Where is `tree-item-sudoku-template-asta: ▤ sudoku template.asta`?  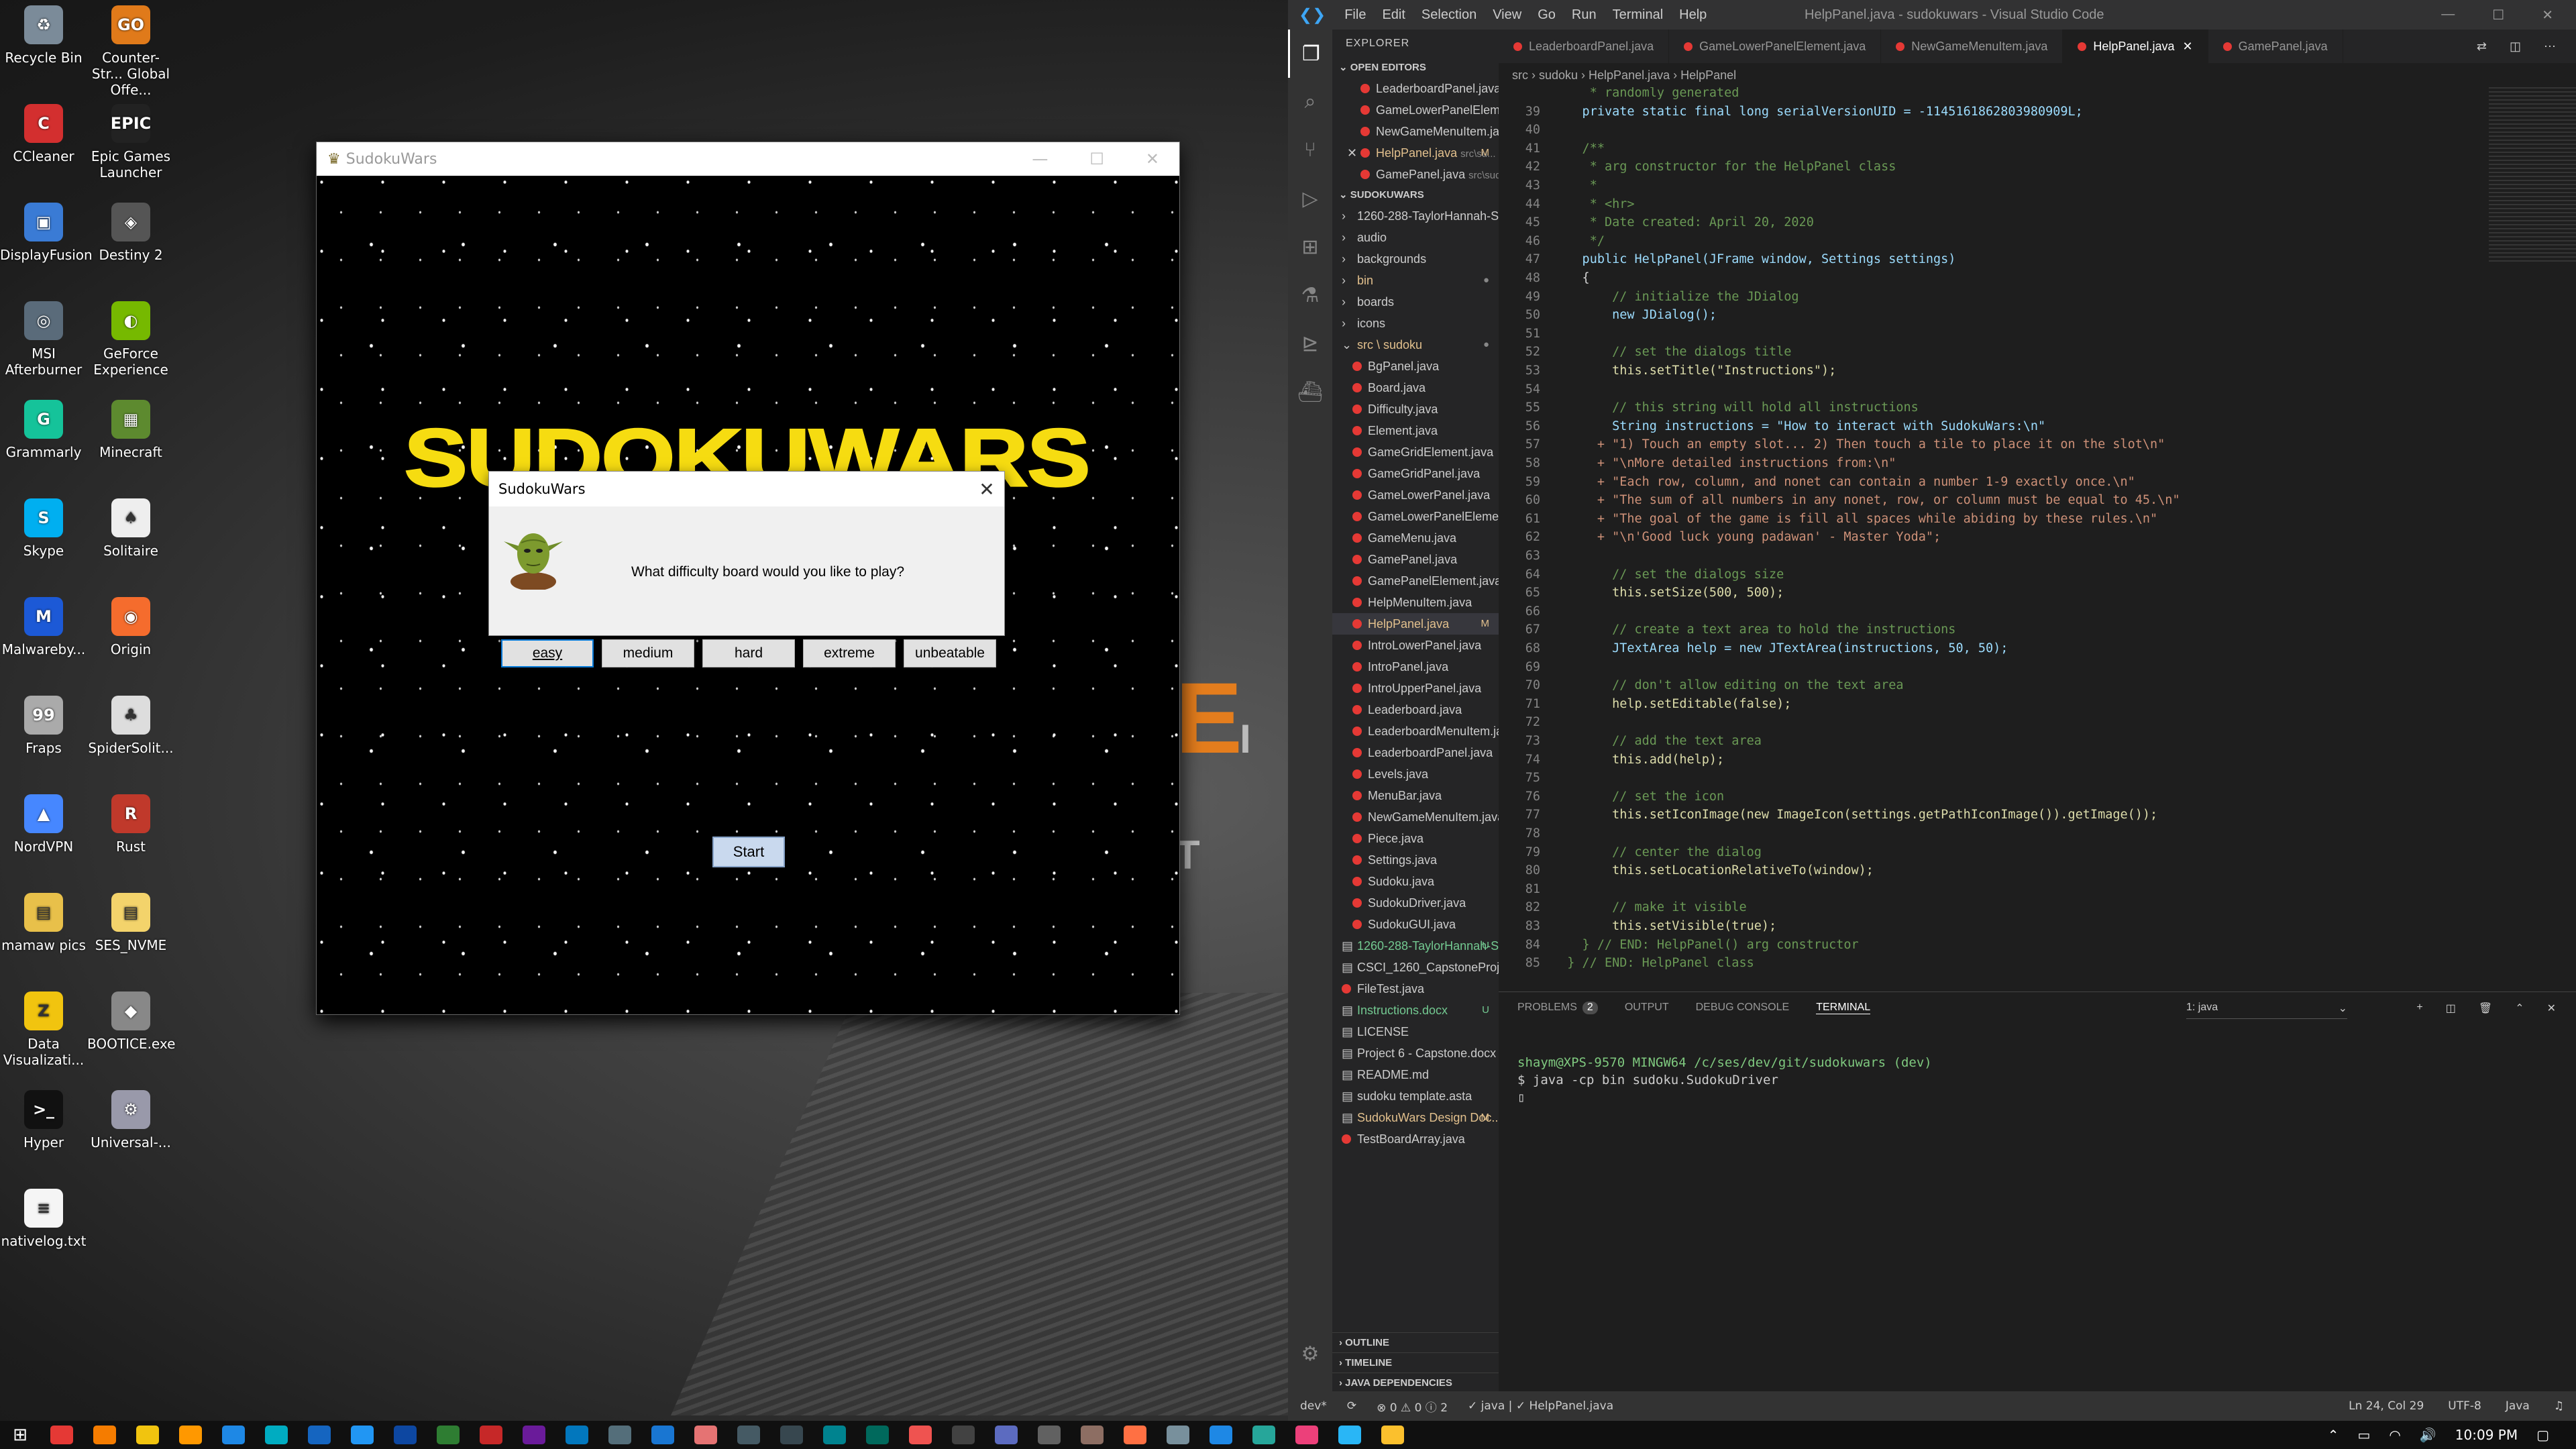
tree-item-sudoku-template-asta: ▤ sudoku template.asta is located at coordinates (1415, 1096).